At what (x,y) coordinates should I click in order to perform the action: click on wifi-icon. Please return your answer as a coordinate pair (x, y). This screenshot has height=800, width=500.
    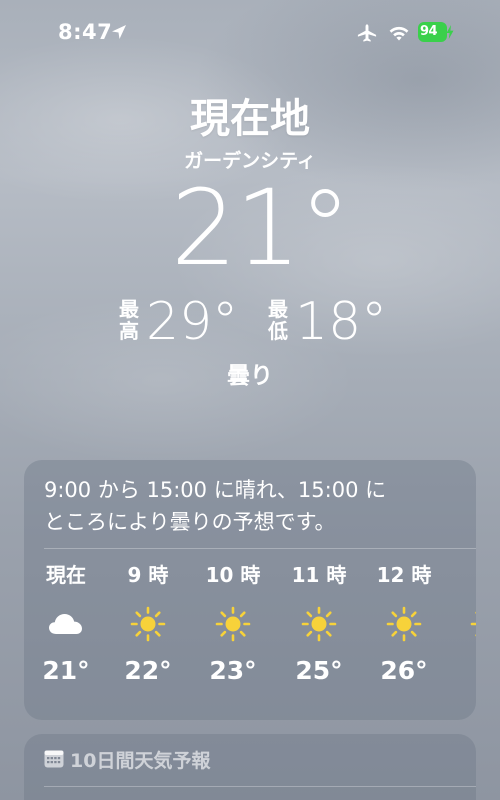
    Looking at the image, I should click on (399, 33).